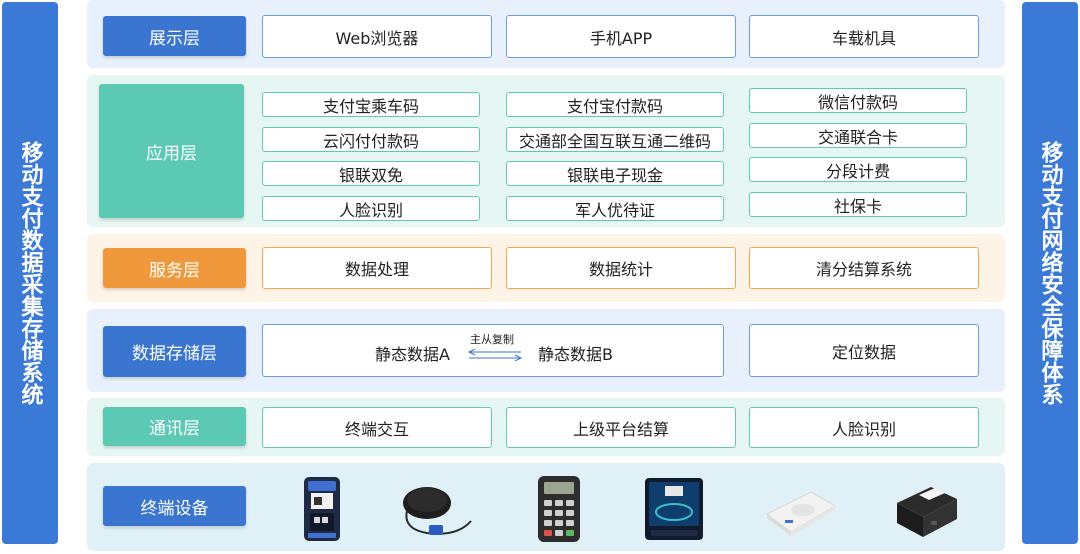 Image resolution: width=1080 pixels, height=554 pixels. What do you see at coordinates (377, 268) in the screenshot?
I see `data-processing-box: 数据处理` at bounding box center [377, 268].